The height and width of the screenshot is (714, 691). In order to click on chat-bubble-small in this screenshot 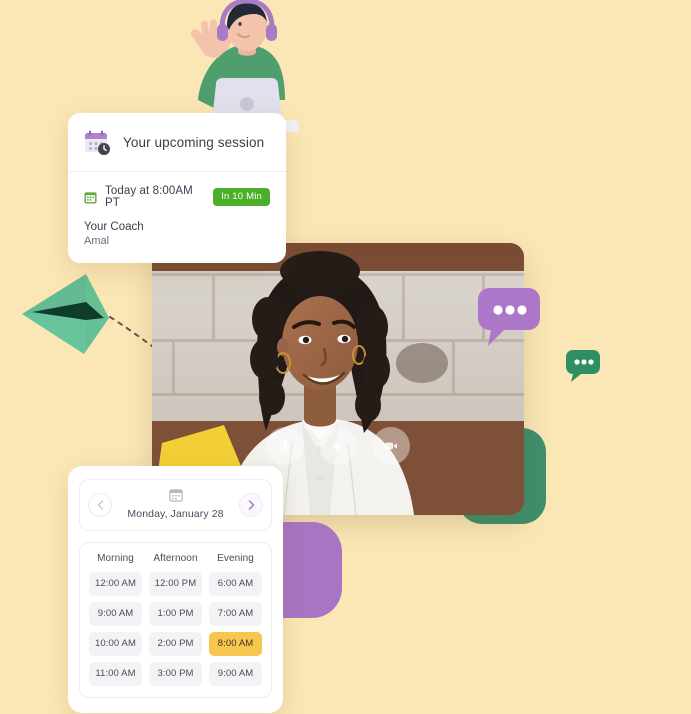, I will do `click(583, 366)`.